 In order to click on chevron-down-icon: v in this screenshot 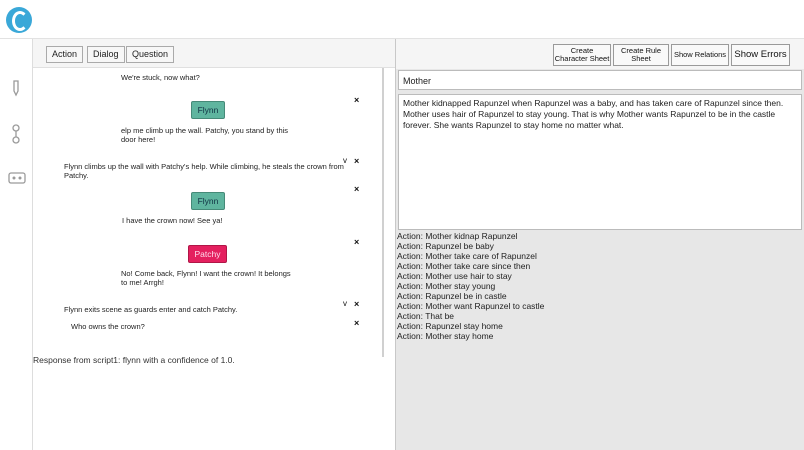, I will do `click(345, 303)`.